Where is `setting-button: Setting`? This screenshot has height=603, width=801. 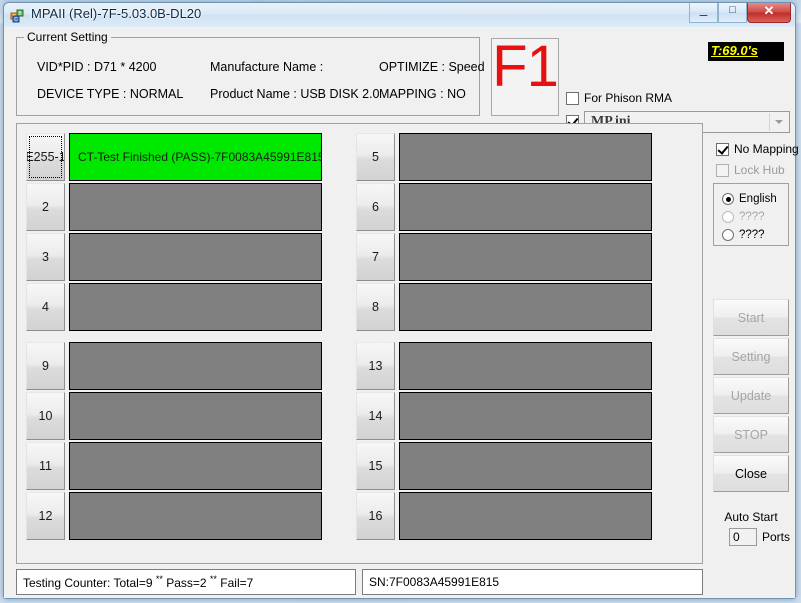 setting-button: Setting is located at coordinates (751, 356).